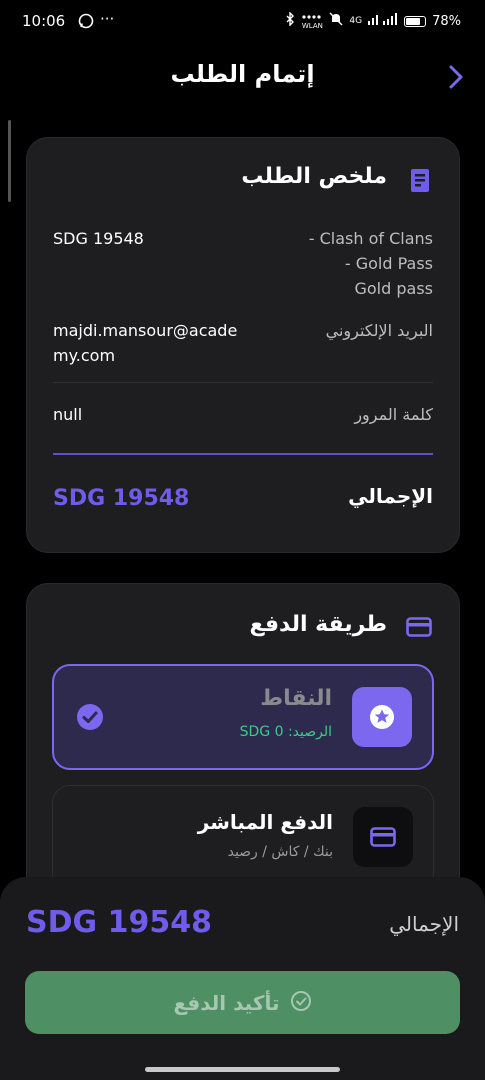 The image size is (485, 1080). Describe the element at coordinates (424, 924) in the screenshot. I see `footer-total-label: الإجمالي` at that location.